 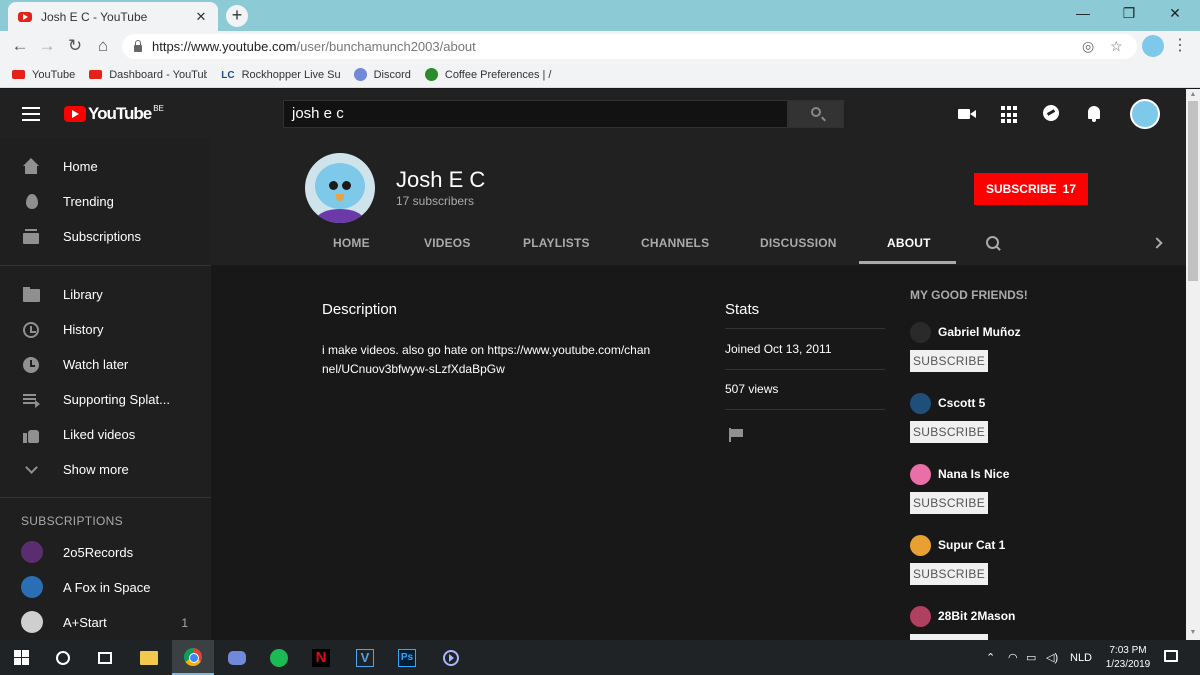 I want to click on logo-region: BE, so click(x=158, y=108).